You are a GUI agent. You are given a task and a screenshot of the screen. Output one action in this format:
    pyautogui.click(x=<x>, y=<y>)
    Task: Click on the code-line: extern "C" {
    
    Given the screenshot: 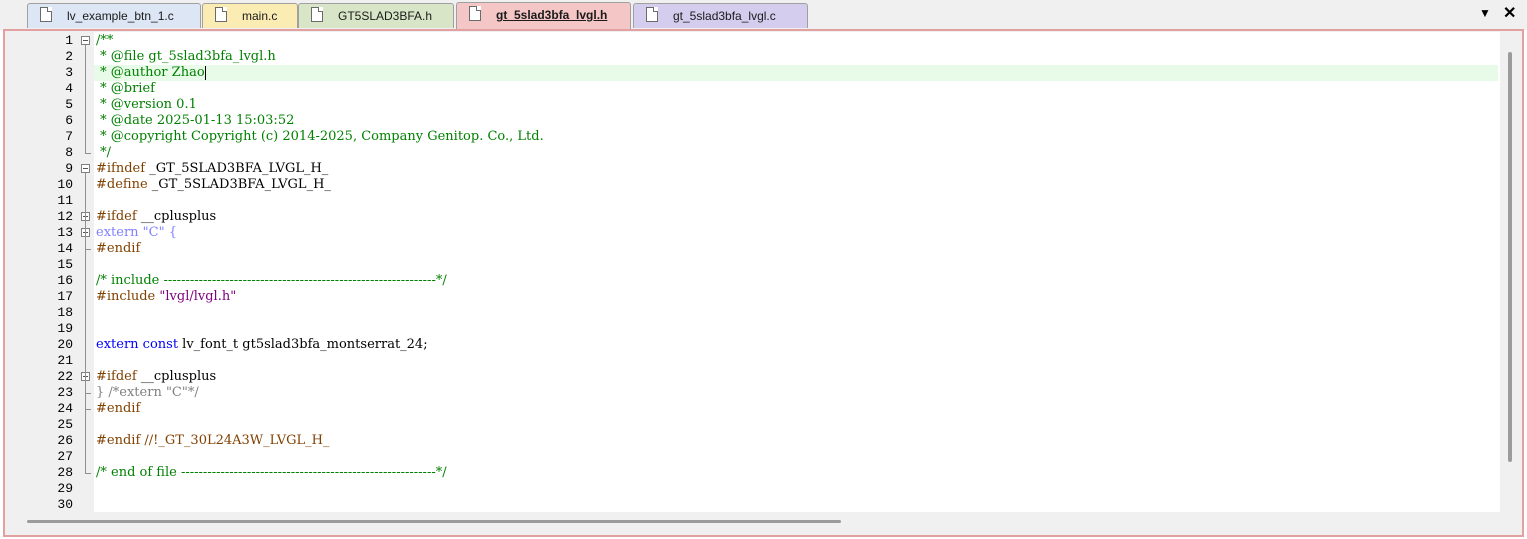 What is the action you would take?
    pyautogui.click(x=136, y=232)
    